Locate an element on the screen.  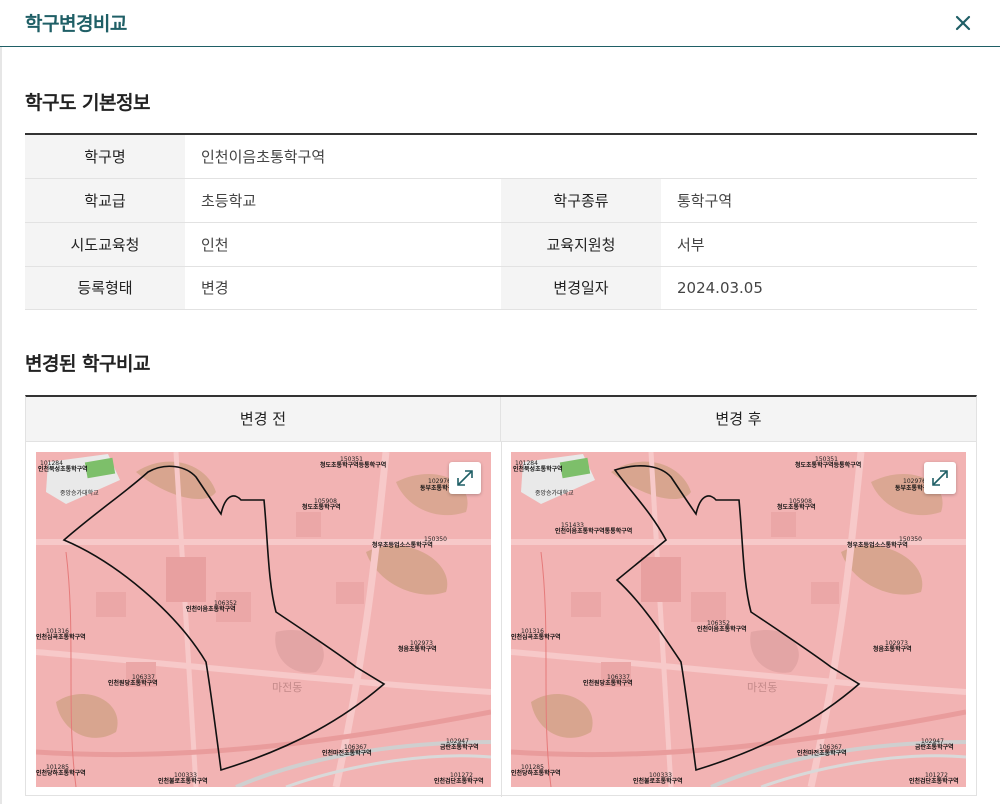
school-level-value: 초등학교 is located at coordinates (343, 200).